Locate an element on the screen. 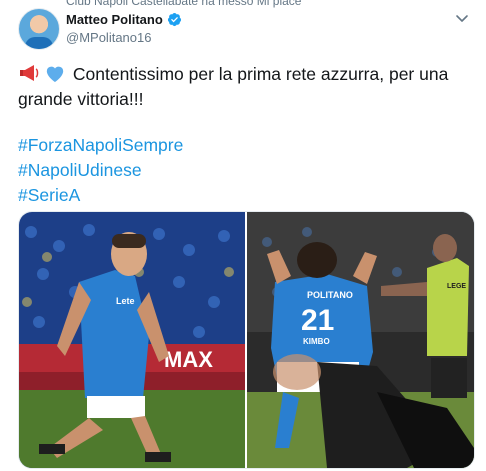 This screenshot has height=471, width=486. hashtag-link: #NapoliUdinese is located at coordinates (100, 170).